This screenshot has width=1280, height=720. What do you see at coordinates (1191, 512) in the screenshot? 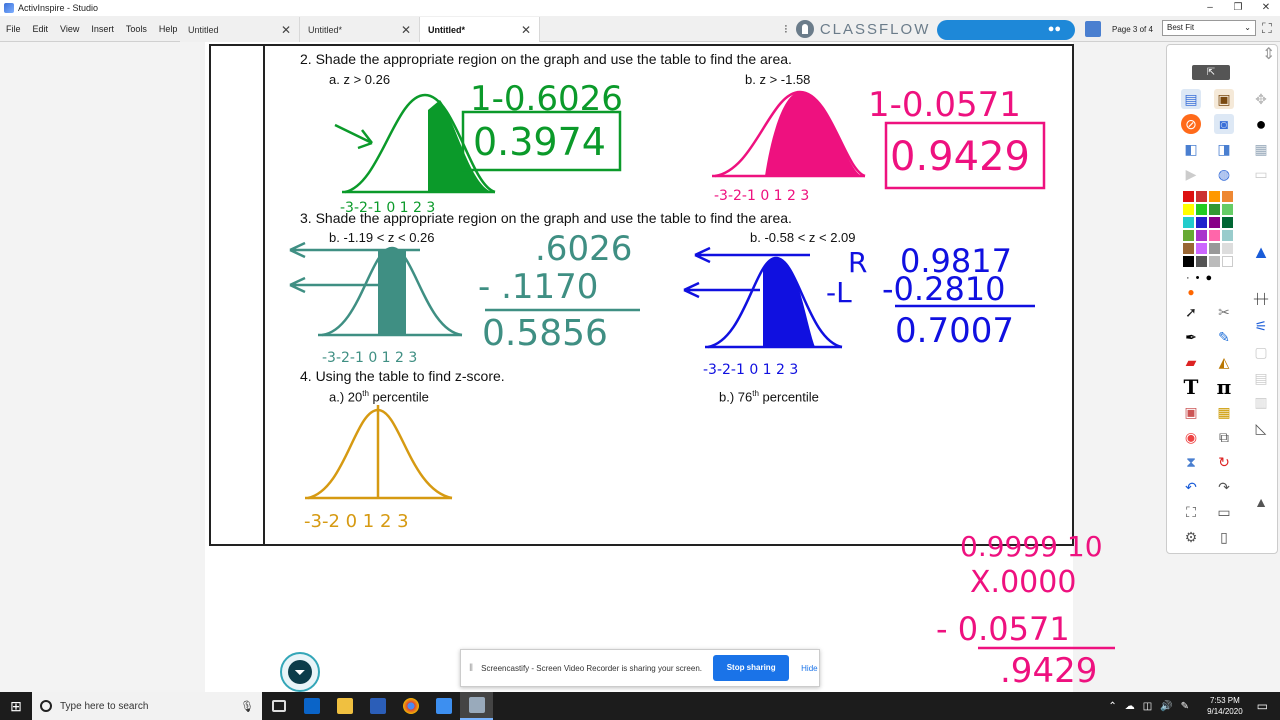
I see `camera-snapshot-icon: ⛶` at bounding box center [1191, 512].